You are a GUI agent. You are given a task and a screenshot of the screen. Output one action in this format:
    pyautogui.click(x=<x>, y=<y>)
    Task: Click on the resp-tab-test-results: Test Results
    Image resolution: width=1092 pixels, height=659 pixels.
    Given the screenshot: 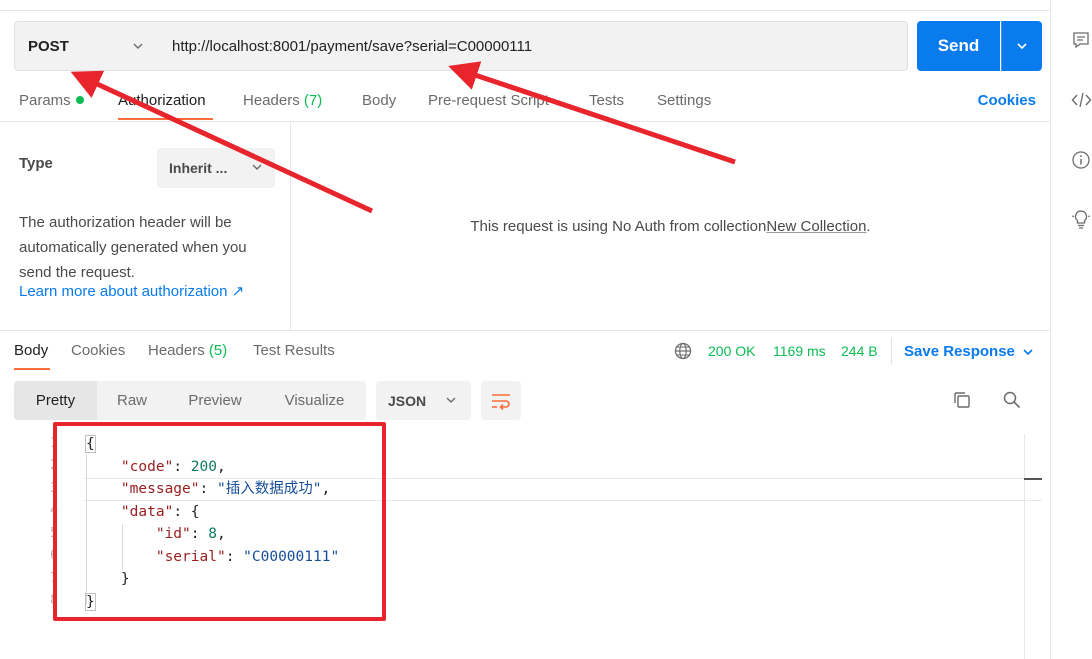 What is the action you would take?
    pyautogui.click(x=294, y=350)
    